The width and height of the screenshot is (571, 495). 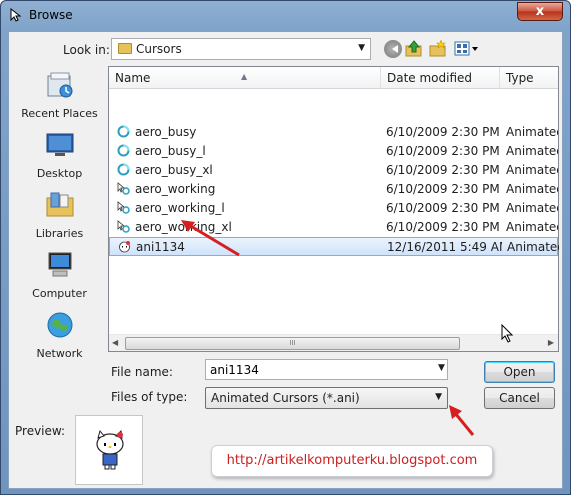 What do you see at coordinates (124, 247) in the screenshot?
I see `hello-kitty-cursor-icon` at bounding box center [124, 247].